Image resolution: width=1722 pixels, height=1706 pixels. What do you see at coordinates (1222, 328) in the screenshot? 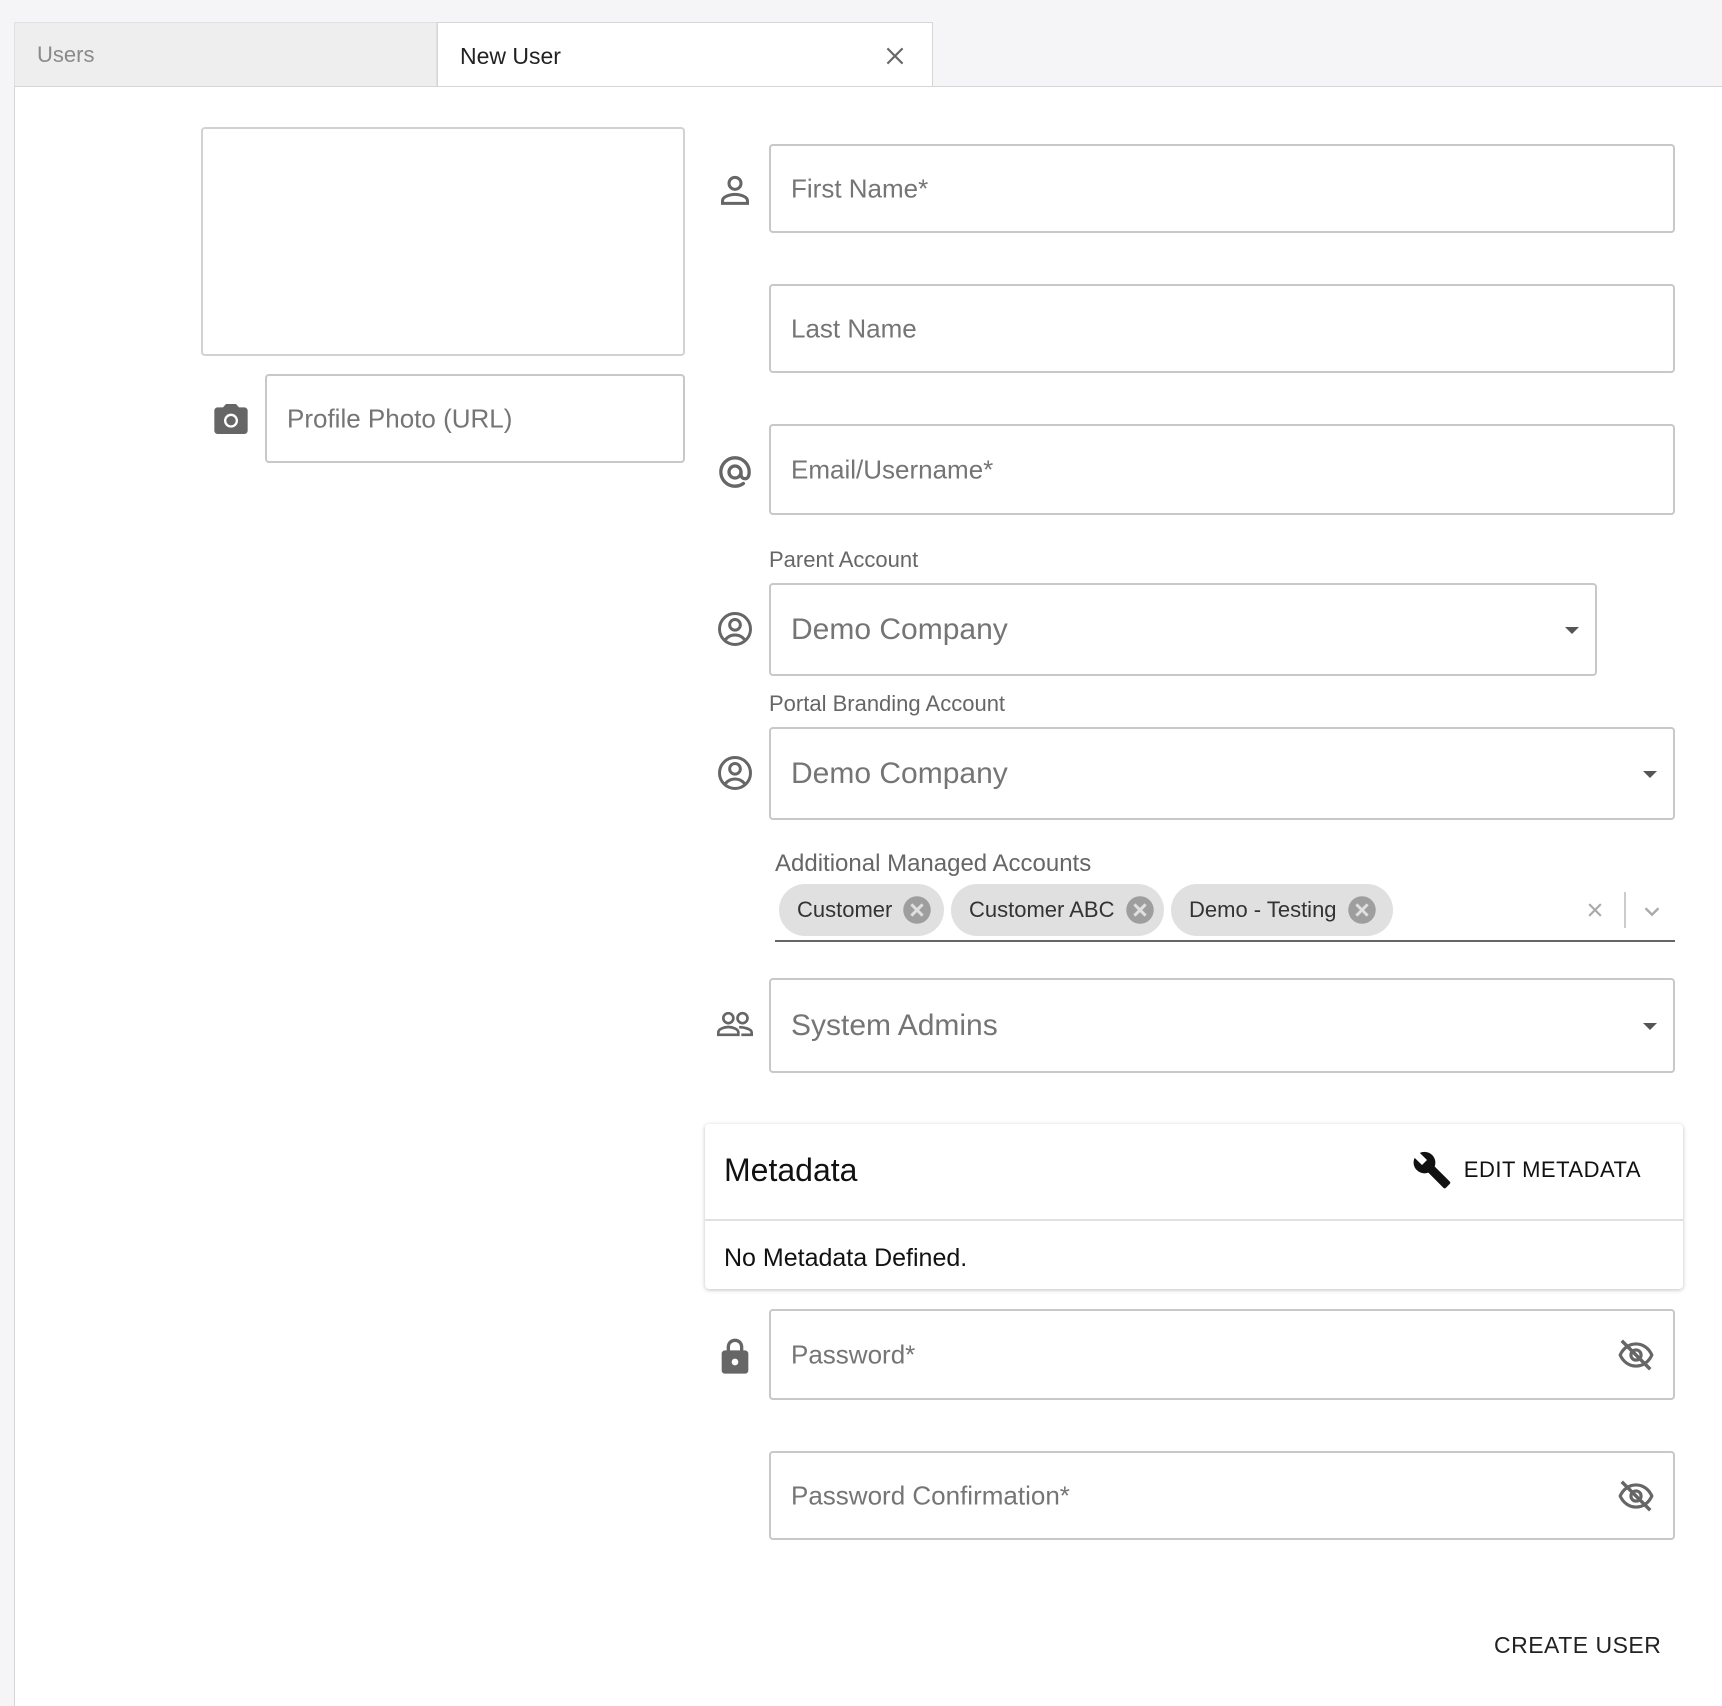
I see `last-name-input: Last Name` at bounding box center [1222, 328].